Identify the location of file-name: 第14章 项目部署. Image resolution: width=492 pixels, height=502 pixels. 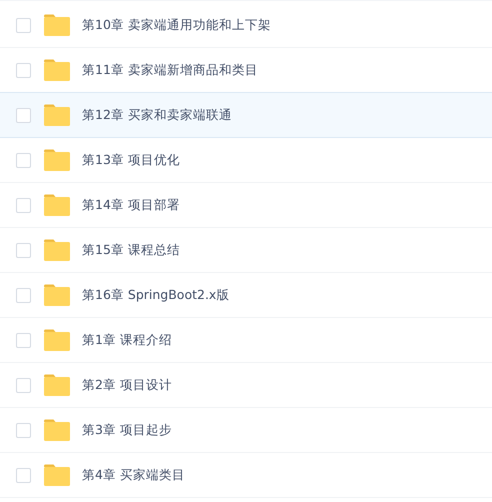
(131, 205).